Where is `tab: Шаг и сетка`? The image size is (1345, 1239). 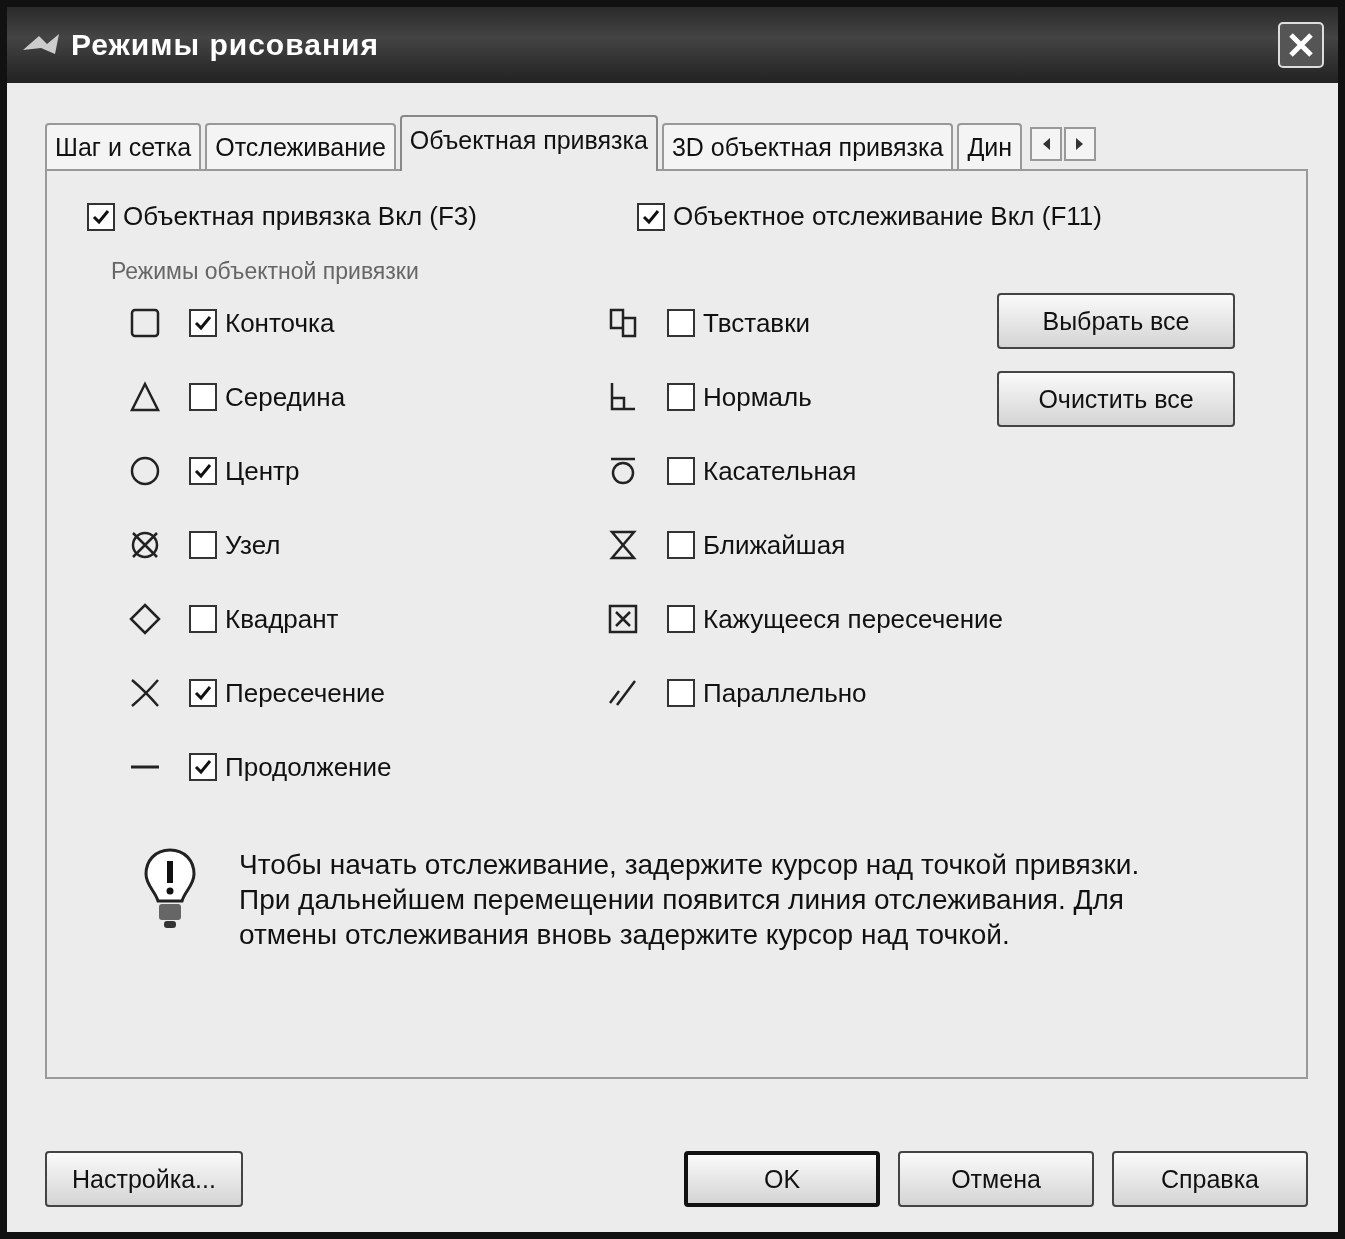
tab: Шаг и сетка is located at coordinates (123, 146).